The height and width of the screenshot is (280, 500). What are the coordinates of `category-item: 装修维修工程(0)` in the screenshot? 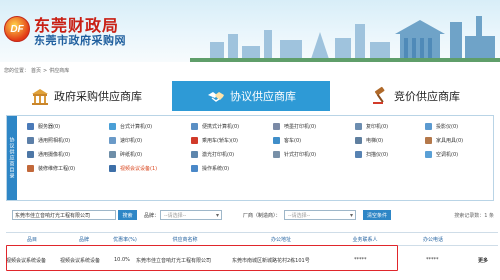 It's located at (51, 168).